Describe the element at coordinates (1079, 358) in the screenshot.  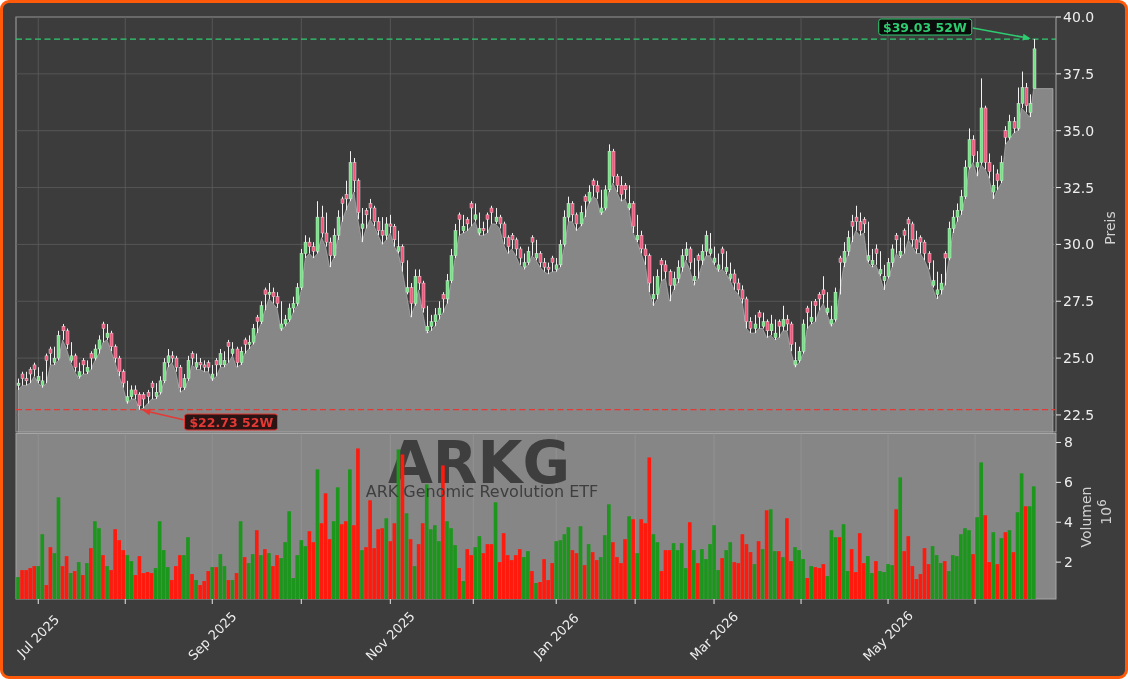
I see `axis-tick-label: 25.0` at that location.